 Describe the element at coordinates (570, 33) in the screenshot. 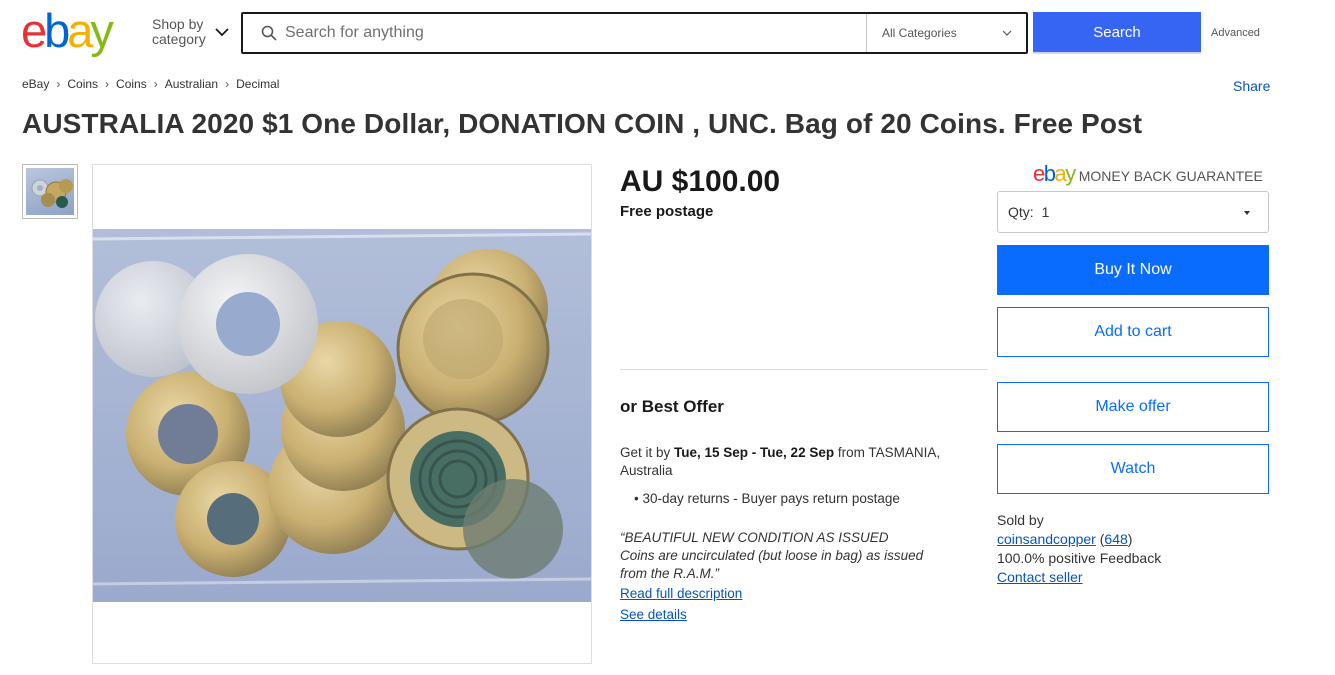

I see `search-input` at that location.